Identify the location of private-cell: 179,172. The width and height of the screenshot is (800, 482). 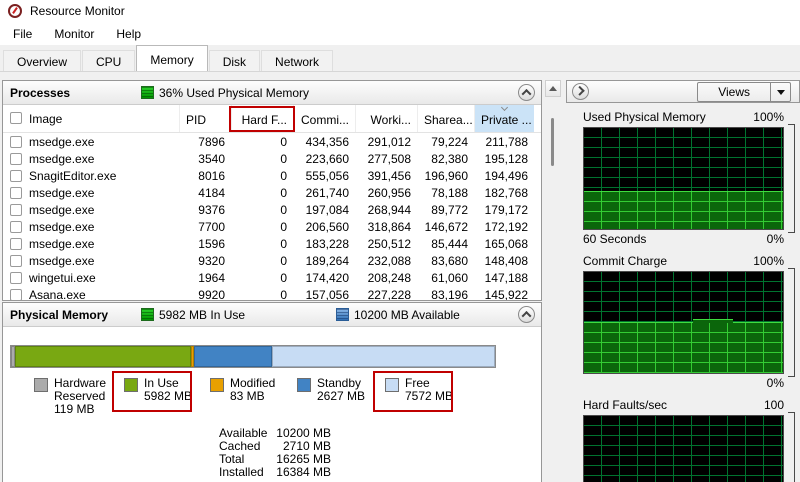
(506, 209).